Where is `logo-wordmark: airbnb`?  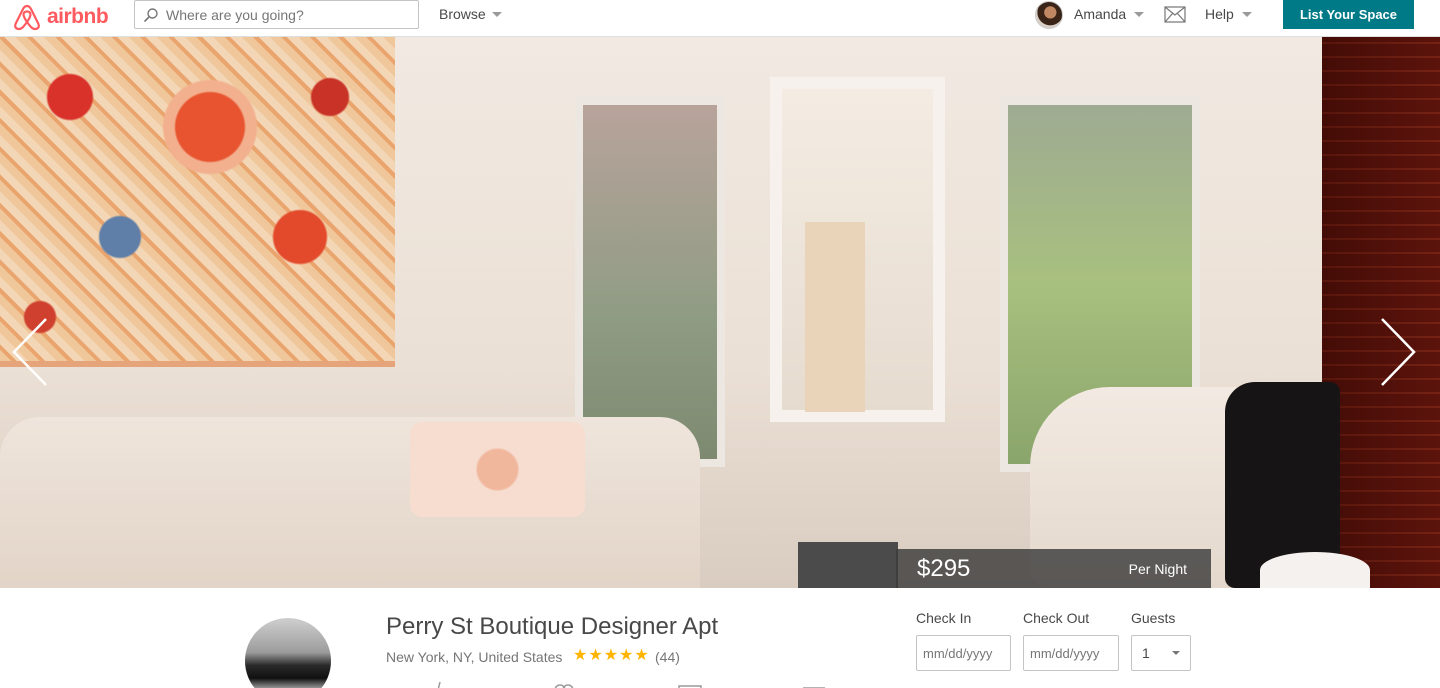
logo-wordmark: airbnb is located at coordinates (78, 16).